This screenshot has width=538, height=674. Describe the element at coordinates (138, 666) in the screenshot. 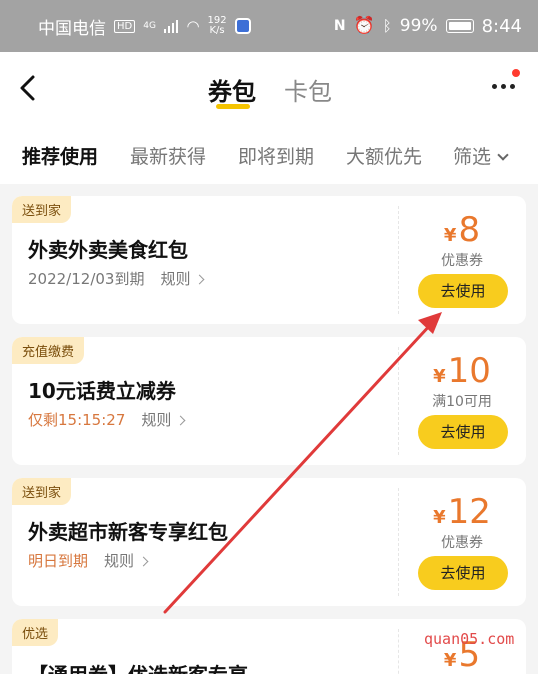

I see `coupon-title: 【通用券】优选新客专享` at that location.